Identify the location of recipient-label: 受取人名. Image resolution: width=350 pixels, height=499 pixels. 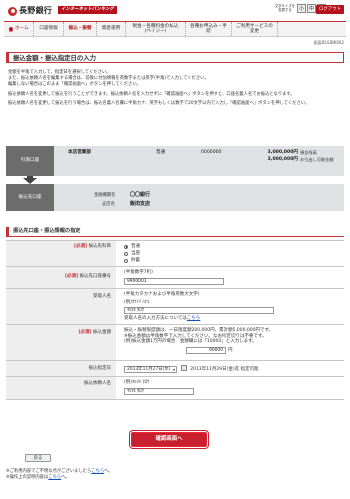
(102, 296).